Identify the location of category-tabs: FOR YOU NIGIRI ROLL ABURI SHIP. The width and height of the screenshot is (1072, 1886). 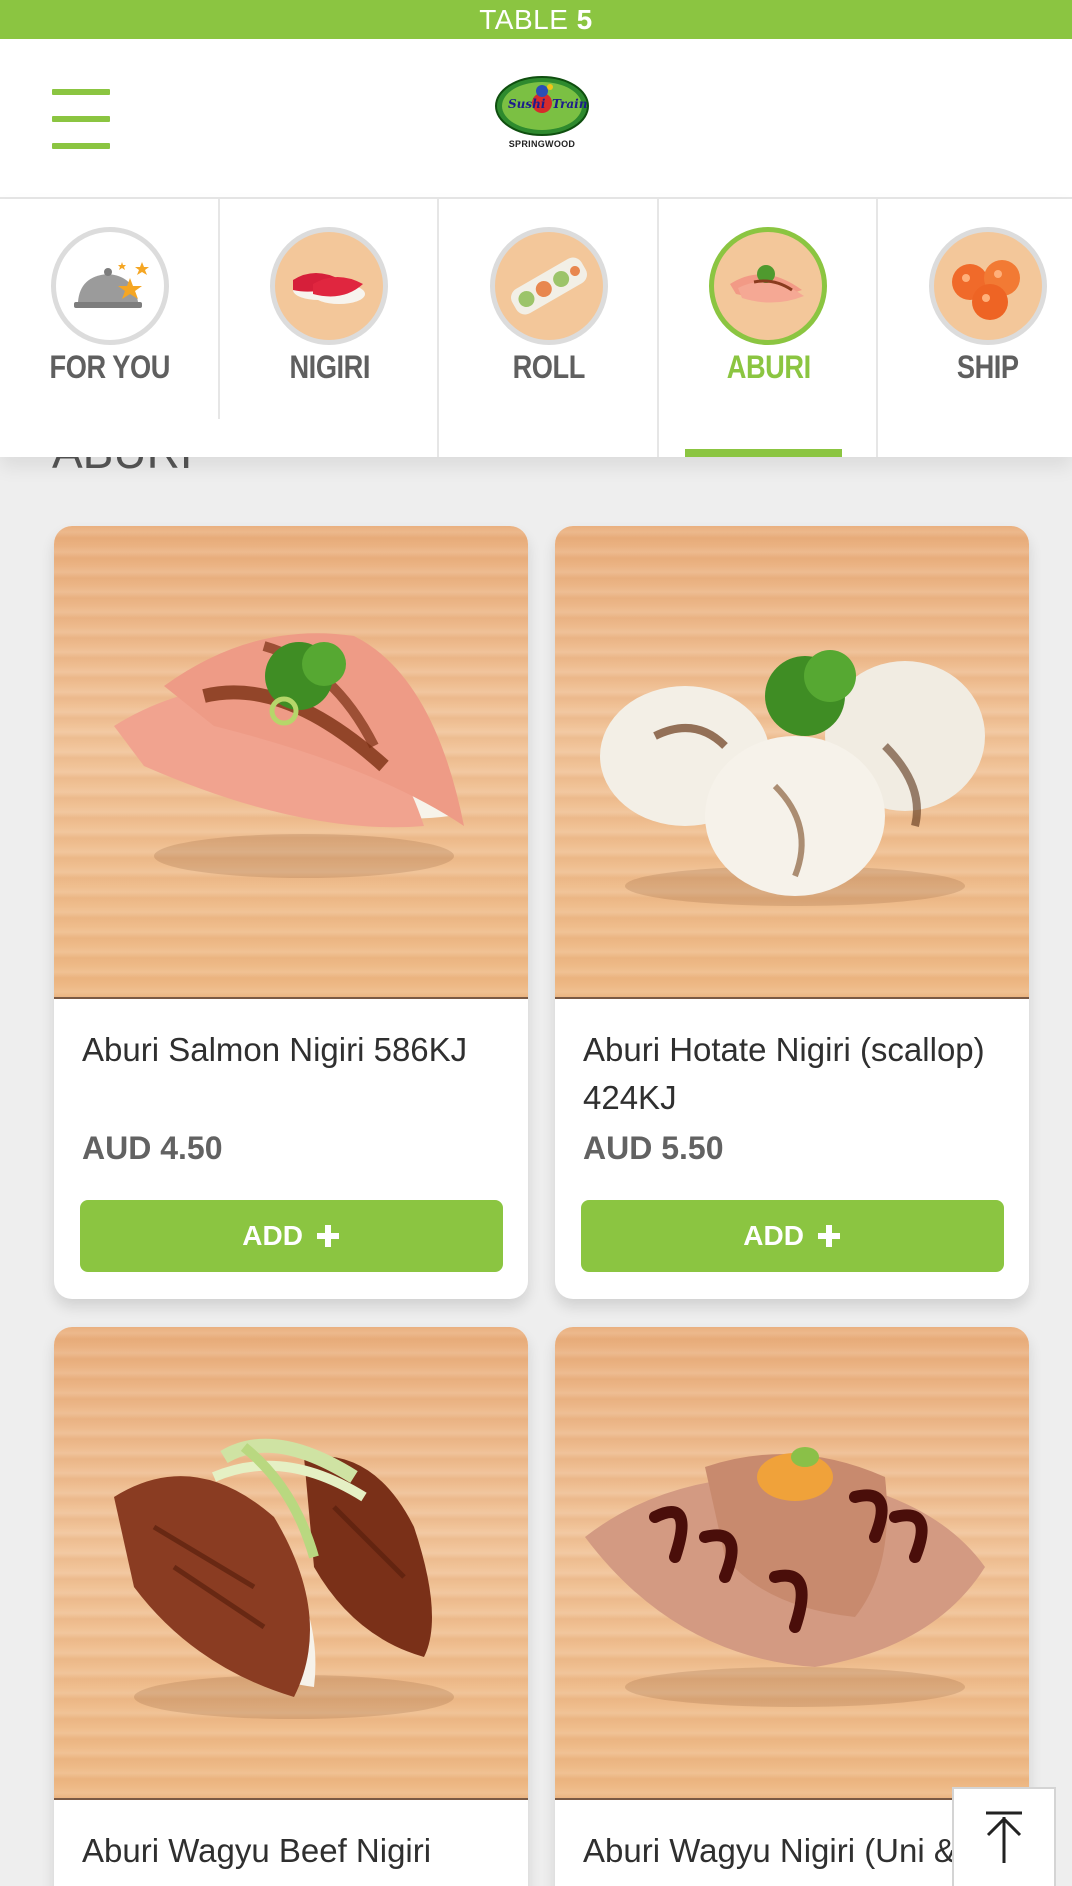
(536, 328).